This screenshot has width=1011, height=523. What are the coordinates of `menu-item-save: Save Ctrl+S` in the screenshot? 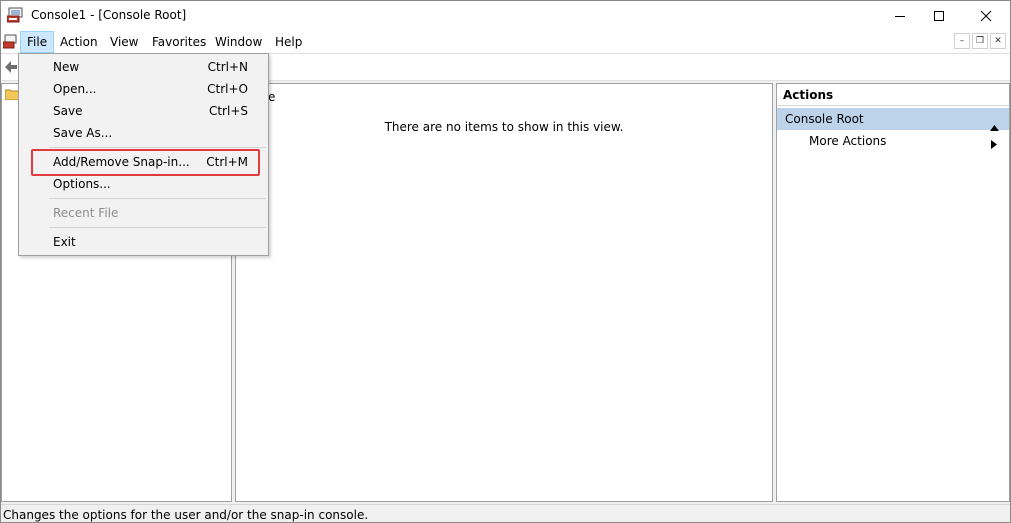 It's located at (143, 111).